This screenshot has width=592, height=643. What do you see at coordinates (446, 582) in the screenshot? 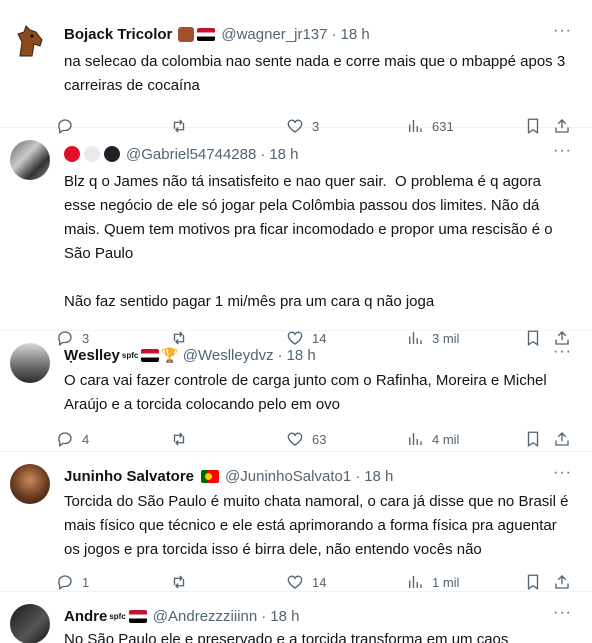
I see `view-count: 1 mil` at bounding box center [446, 582].